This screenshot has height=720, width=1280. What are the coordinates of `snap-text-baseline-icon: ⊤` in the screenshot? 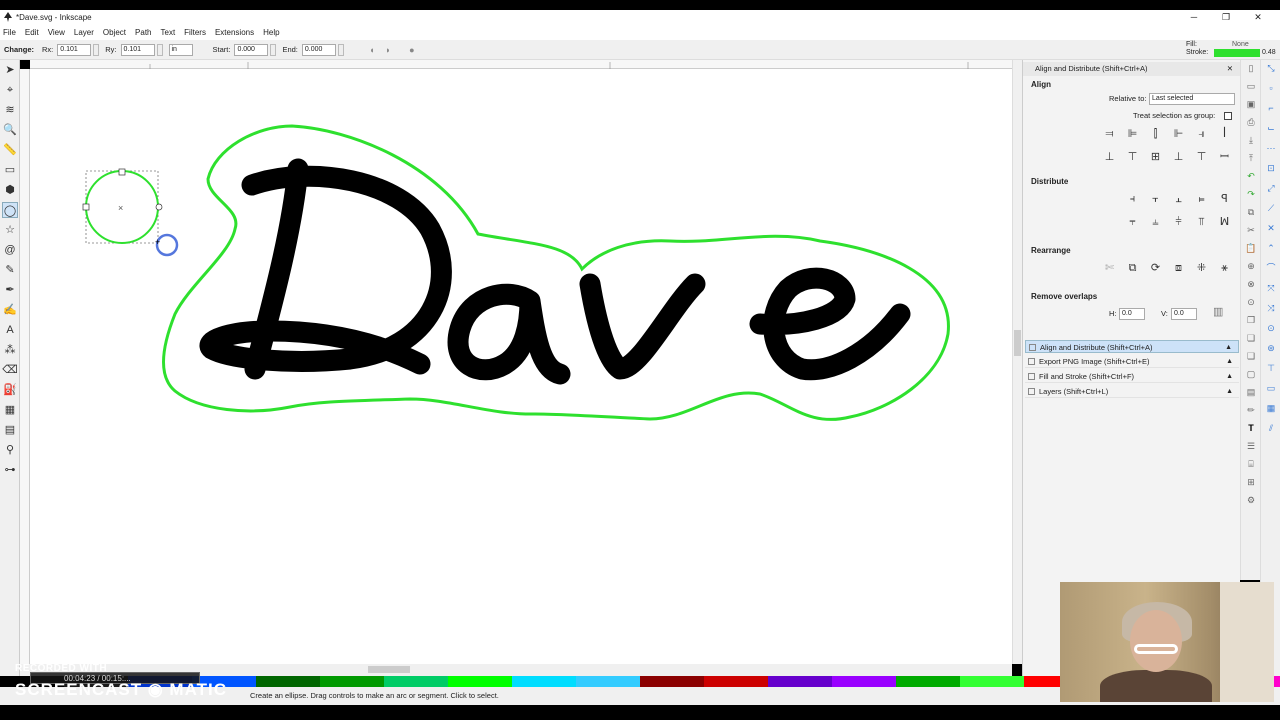 It's located at (1271, 368).